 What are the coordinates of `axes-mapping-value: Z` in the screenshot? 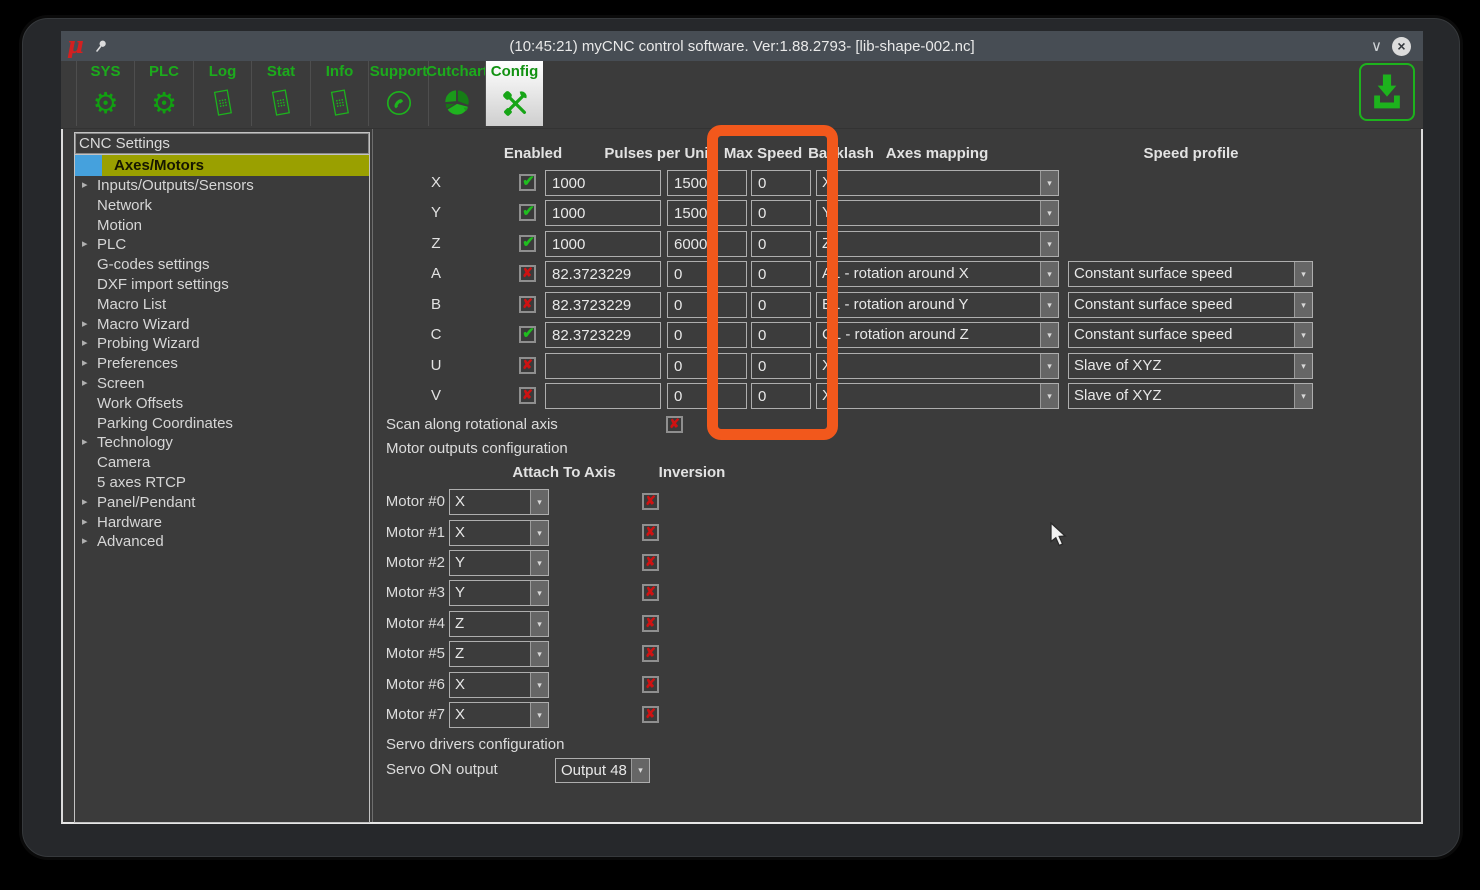 It's located at (827, 243).